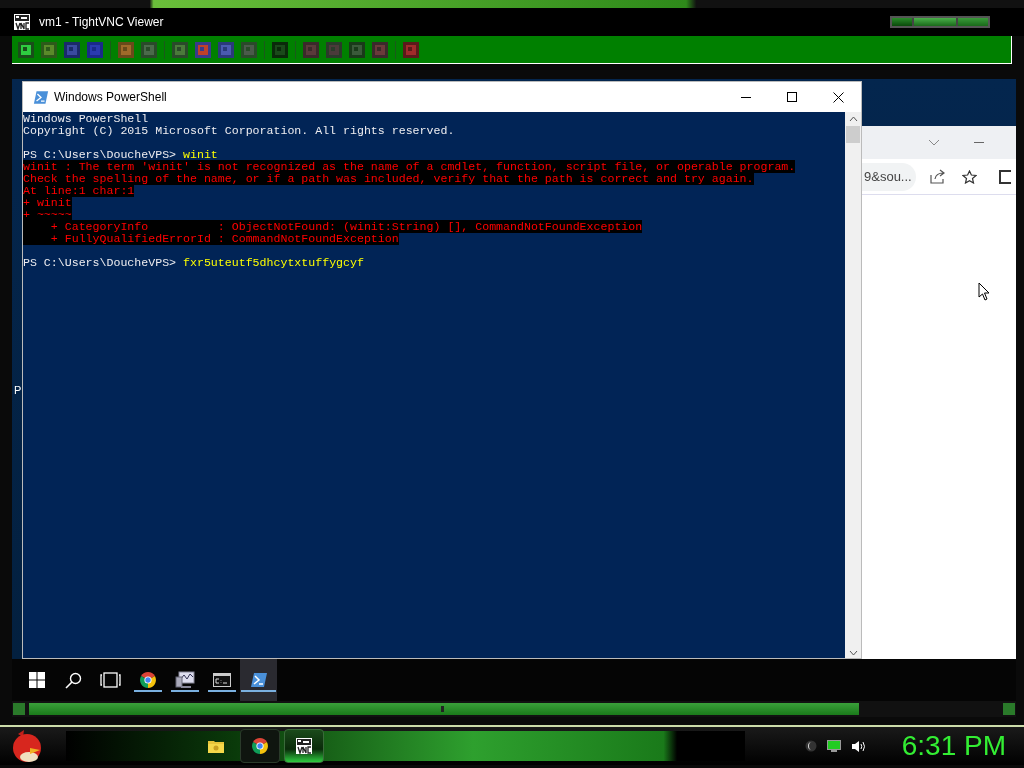 This screenshot has height=768, width=1024. Describe the element at coordinates (221, 680) in the screenshot. I see `terminal-icon` at that location.